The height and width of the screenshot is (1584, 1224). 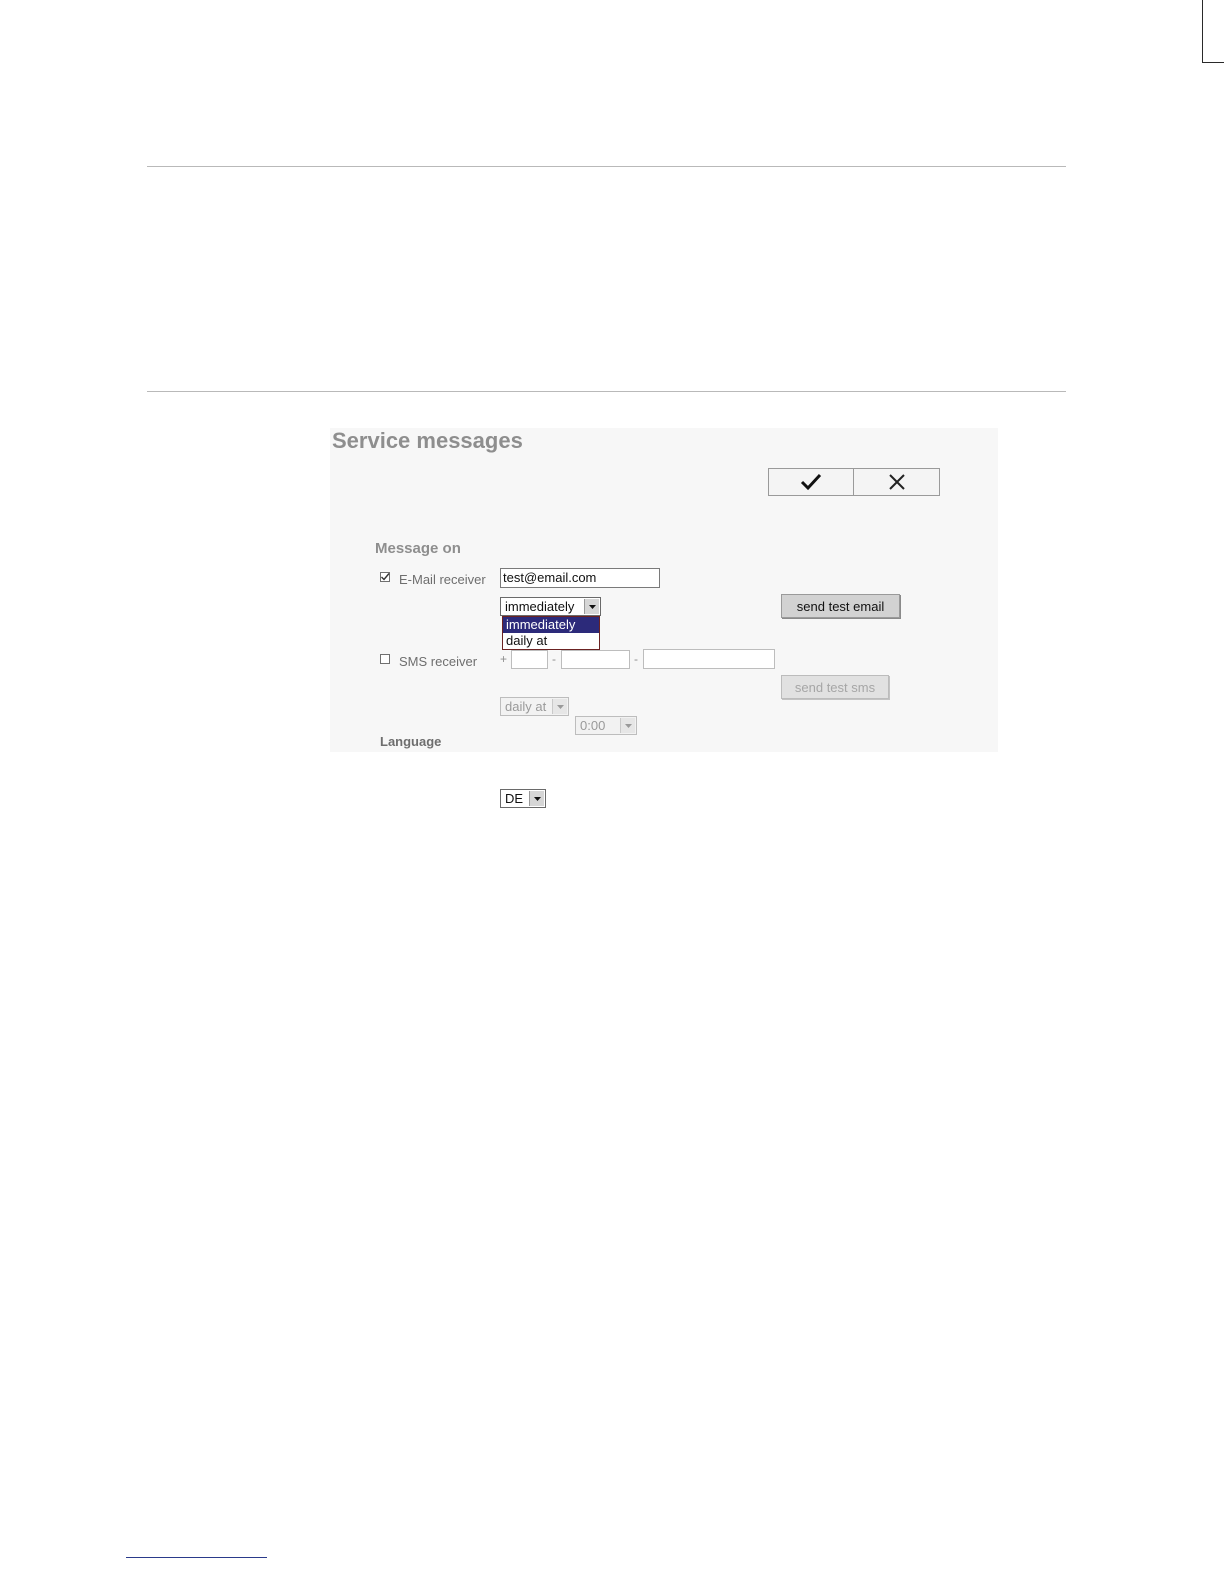 I want to click on sms-time-select: 0:00, so click(x=606, y=725).